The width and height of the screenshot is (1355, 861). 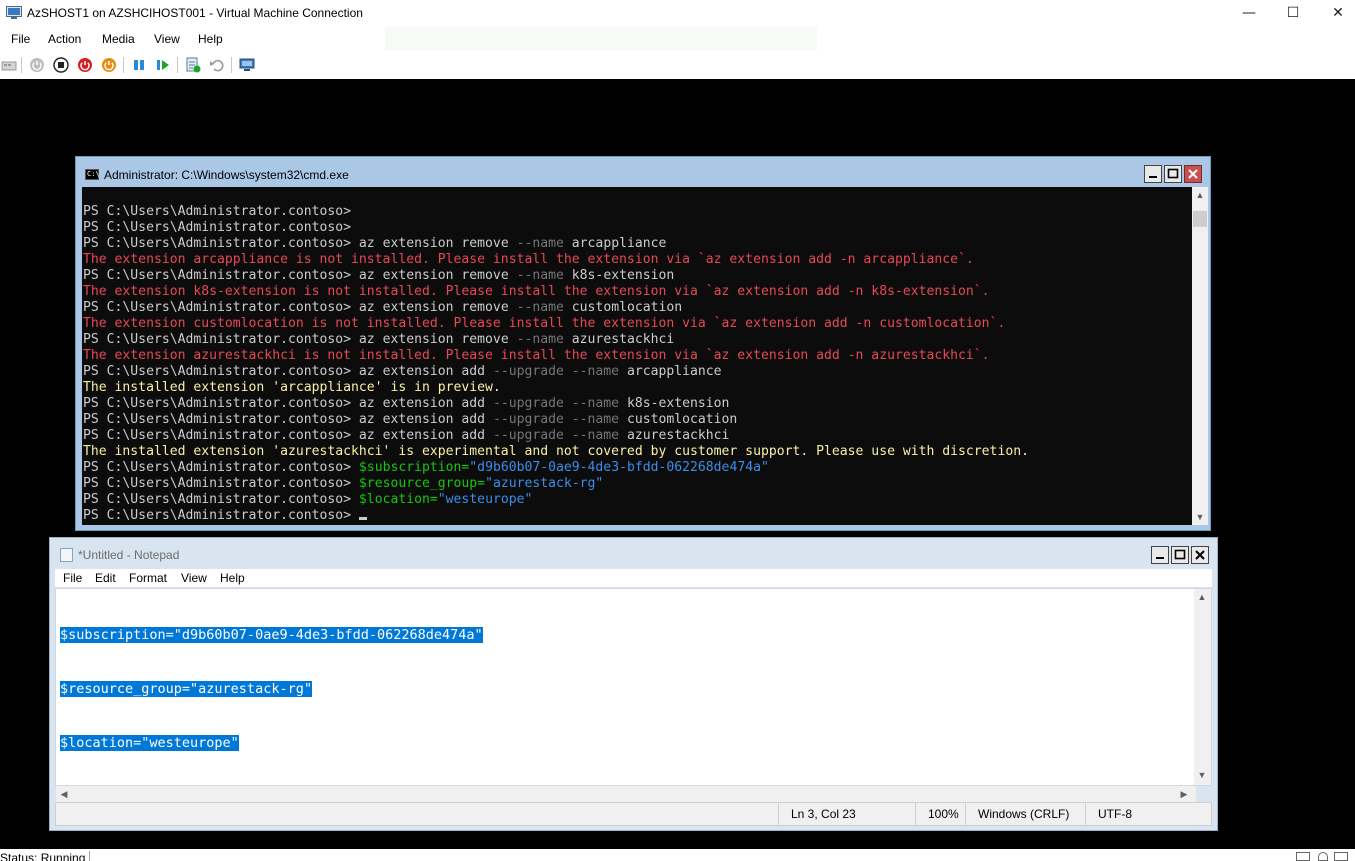 I want to click on resume-icon, so click(x=163, y=65).